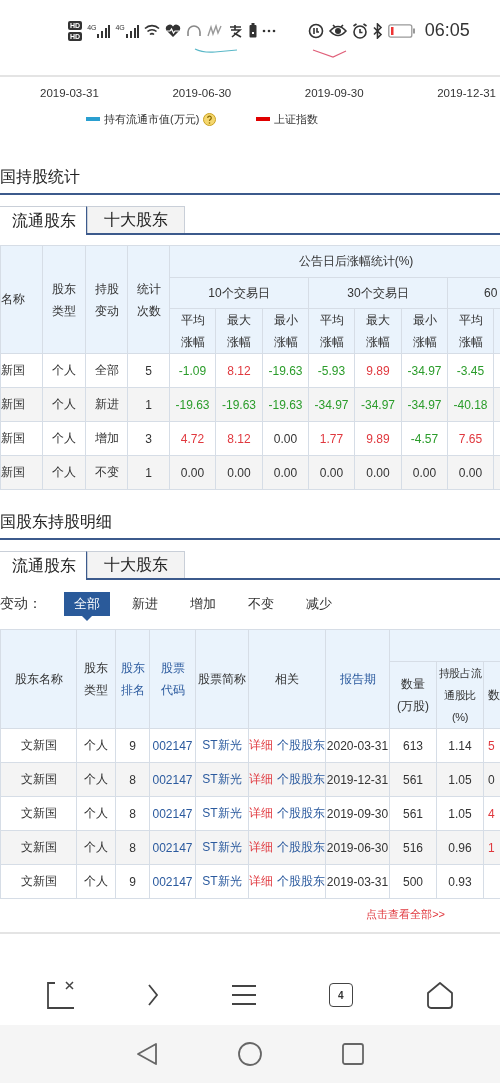  Describe the element at coordinates (202, 93) in the screenshot. I see `axis-label: 2019-06-30` at that location.